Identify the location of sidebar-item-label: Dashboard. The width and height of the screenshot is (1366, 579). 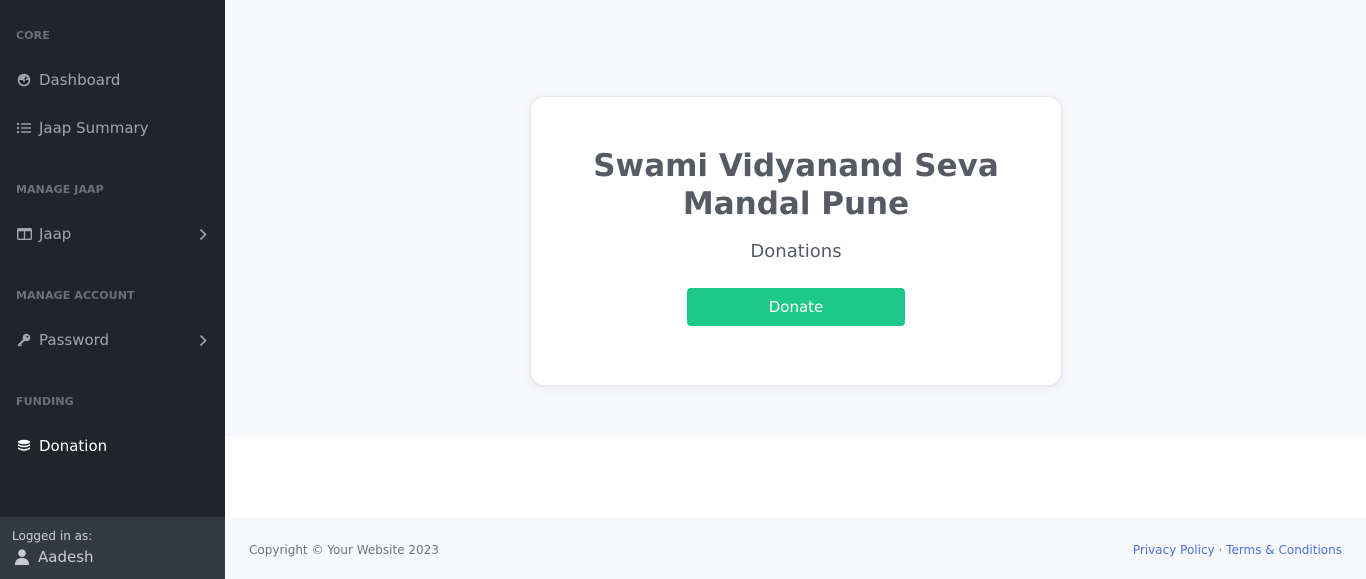
(80, 80).